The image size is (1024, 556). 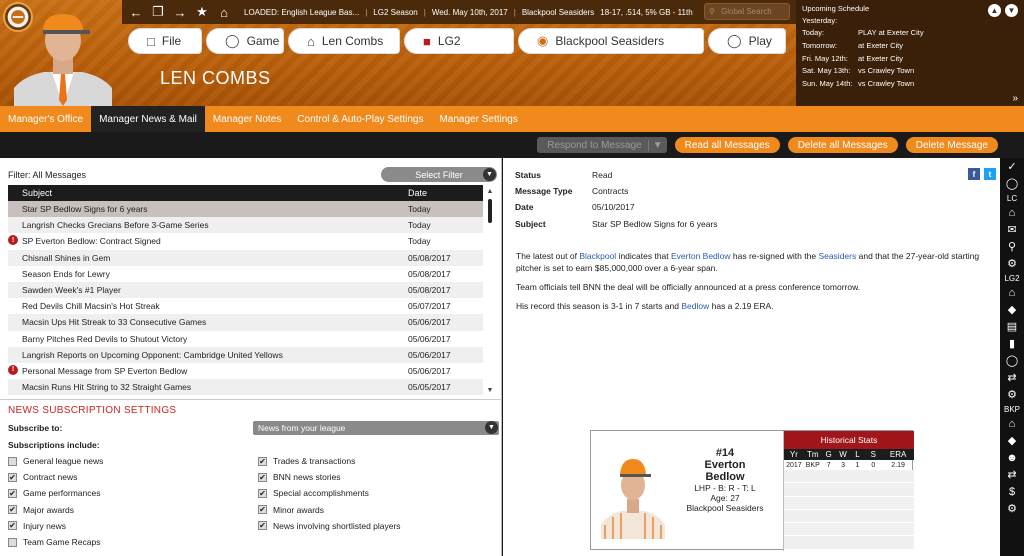 What do you see at coordinates (990, 174) in the screenshot?
I see `twitter-icon: t` at bounding box center [990, 174].